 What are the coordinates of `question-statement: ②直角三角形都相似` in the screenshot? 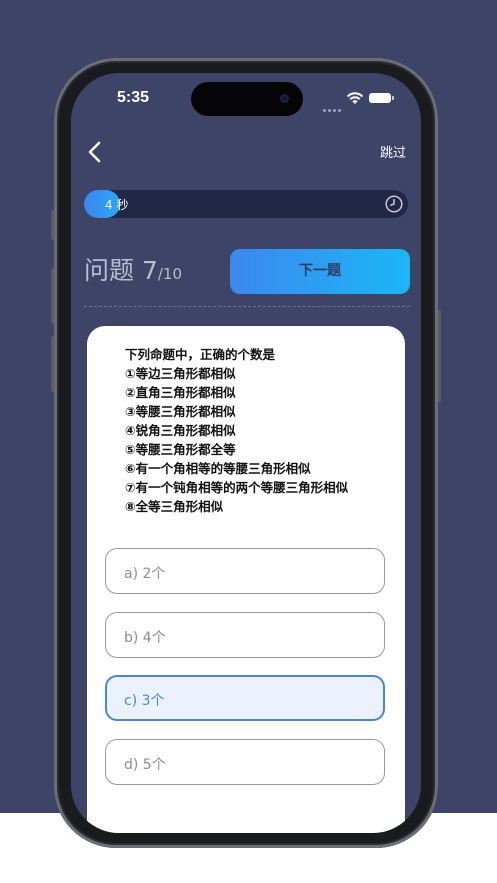 It's located at (180, 392).